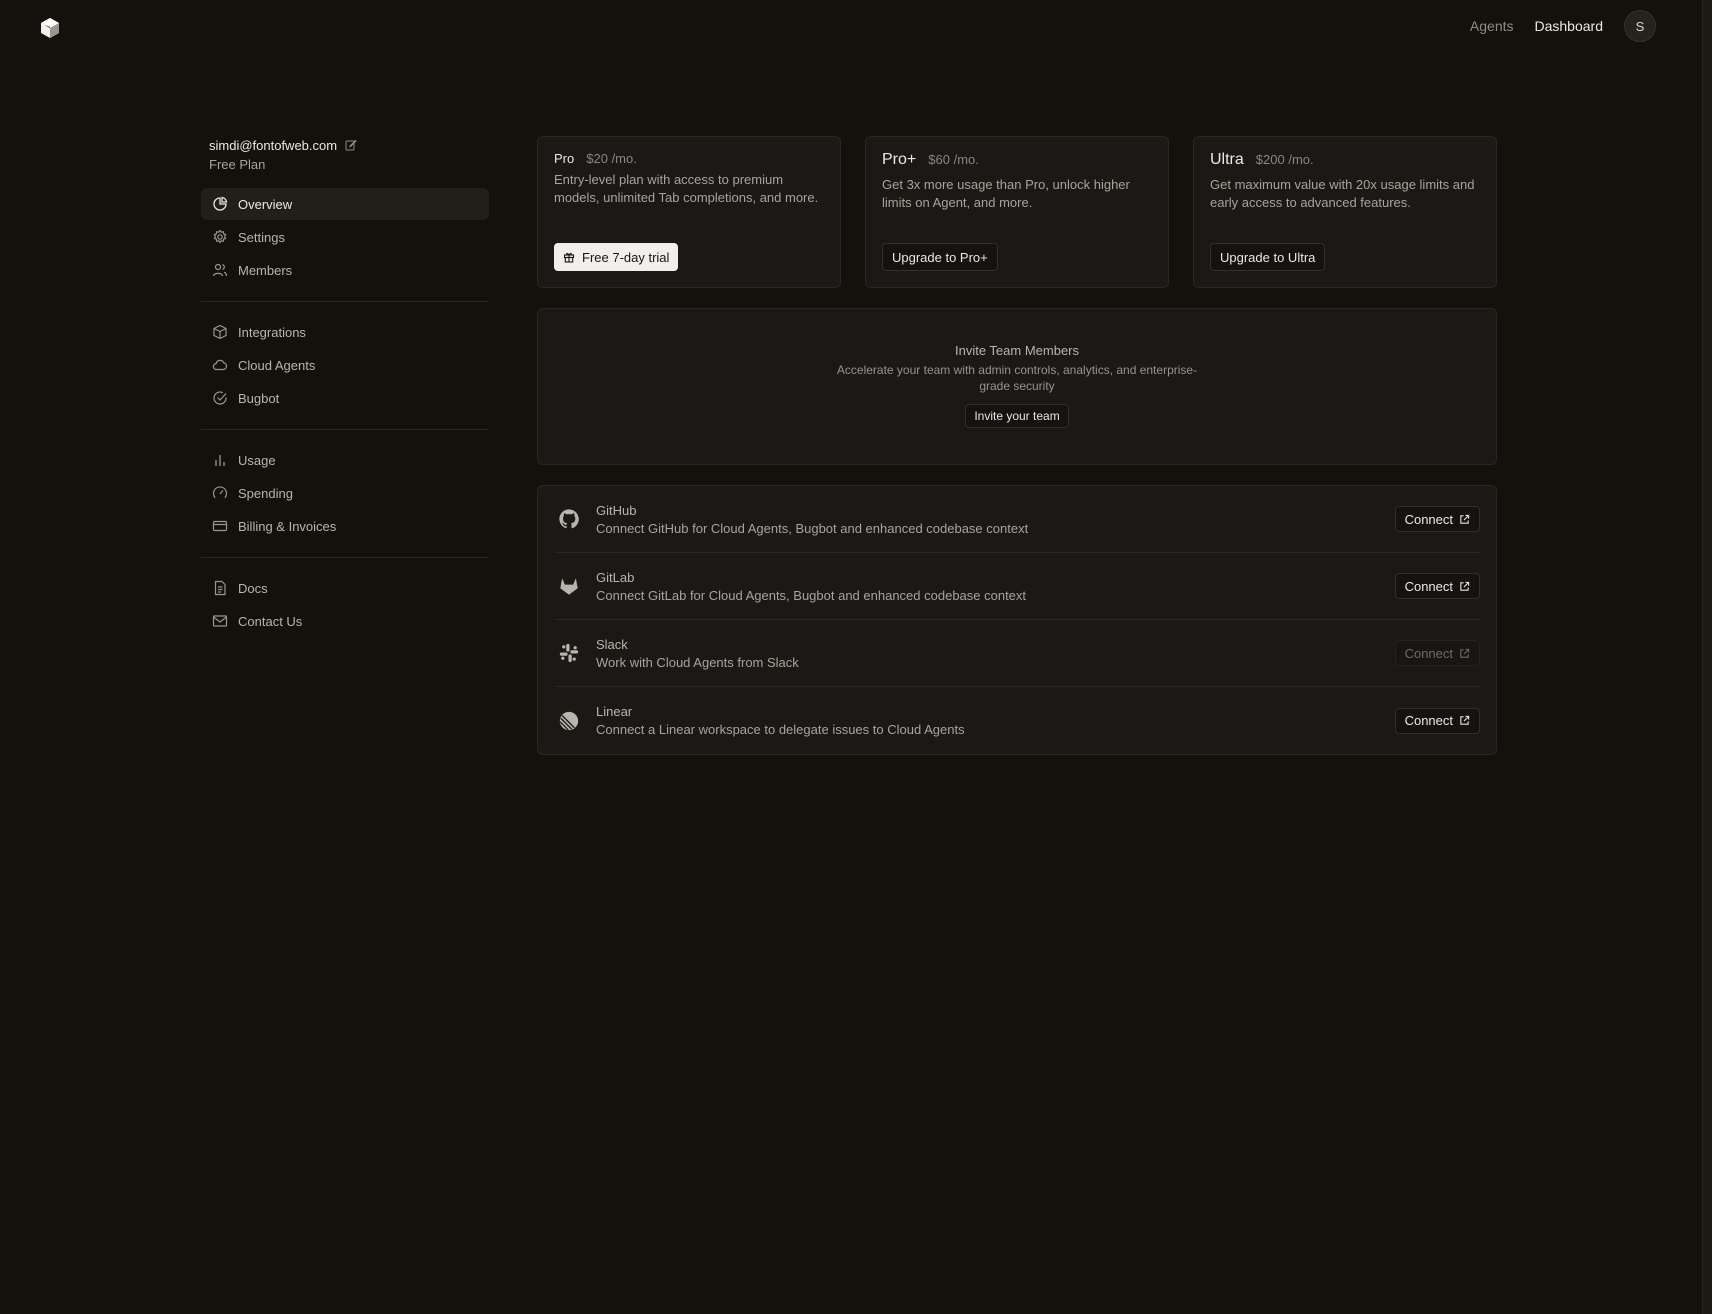  What do you see at coordinates (50, 28) in the screenshot?
I see `cube-logo-icon` at bounding box center [50, 28].